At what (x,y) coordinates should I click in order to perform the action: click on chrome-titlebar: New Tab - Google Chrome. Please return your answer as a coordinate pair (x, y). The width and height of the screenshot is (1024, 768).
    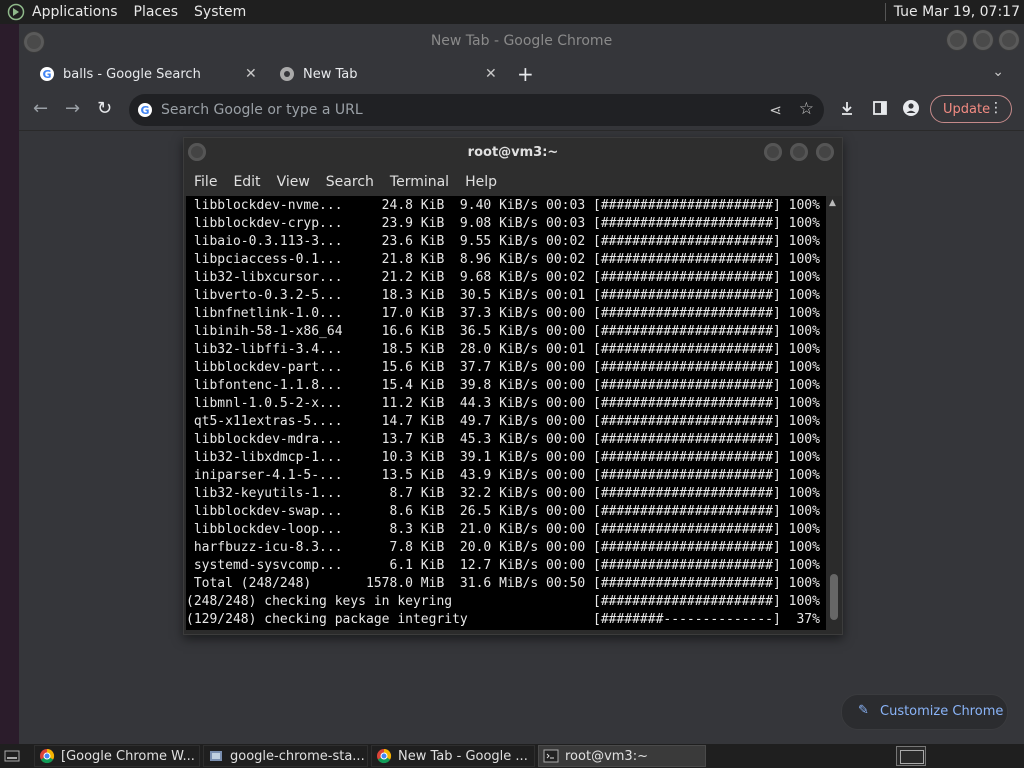
    Looking at the image, I should click on (521, 41).